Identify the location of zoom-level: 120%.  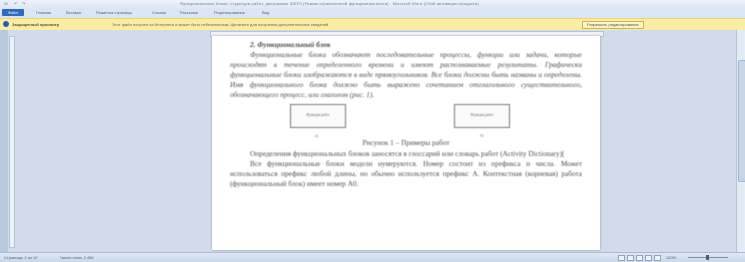
(671, 257).